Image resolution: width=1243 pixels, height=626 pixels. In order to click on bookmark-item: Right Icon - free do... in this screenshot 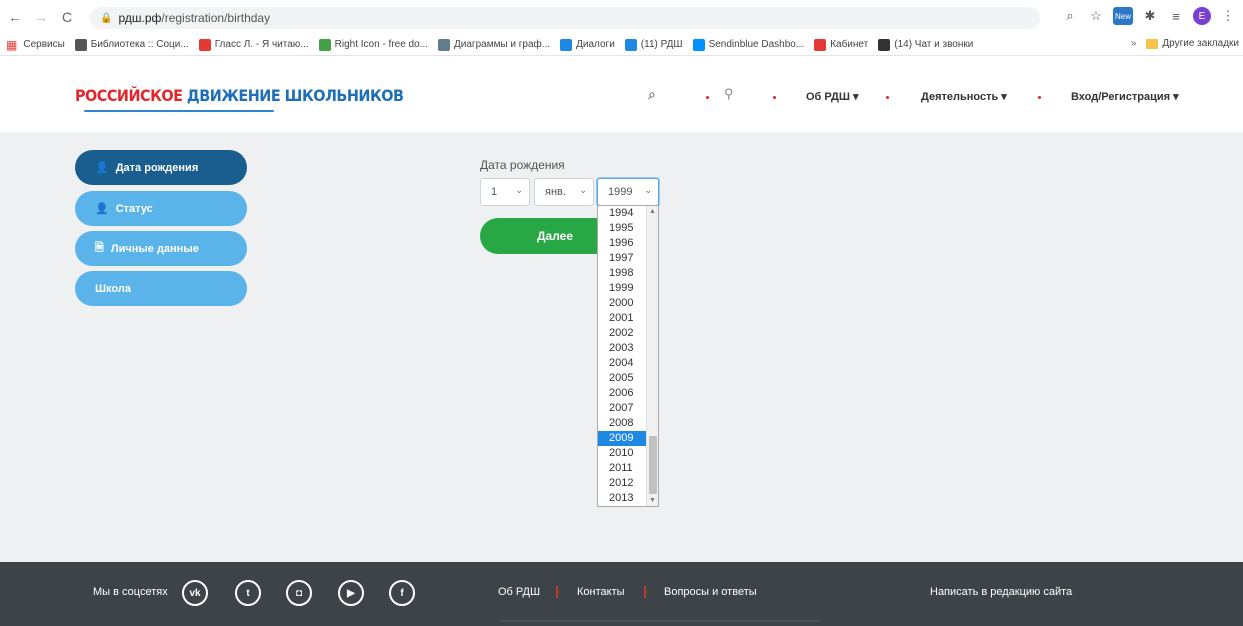, I will do `click(373, 44)`.